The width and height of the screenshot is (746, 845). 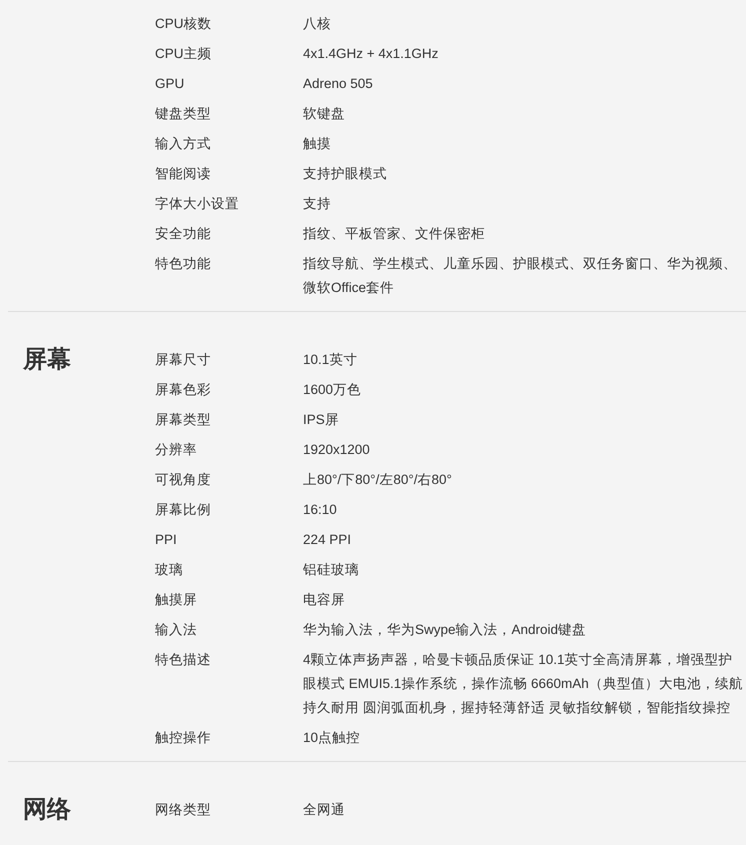 What do you see at coordinates (183, 144) in the screenshot?
I see `spec-label: 输入方式` at bounding box center [183, 144].